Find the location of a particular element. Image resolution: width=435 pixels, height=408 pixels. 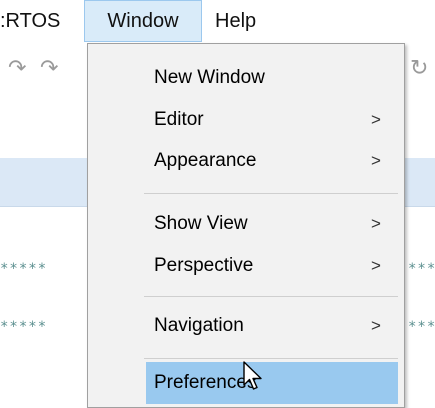

menu-window: Window is located at coordinates (143, 21).